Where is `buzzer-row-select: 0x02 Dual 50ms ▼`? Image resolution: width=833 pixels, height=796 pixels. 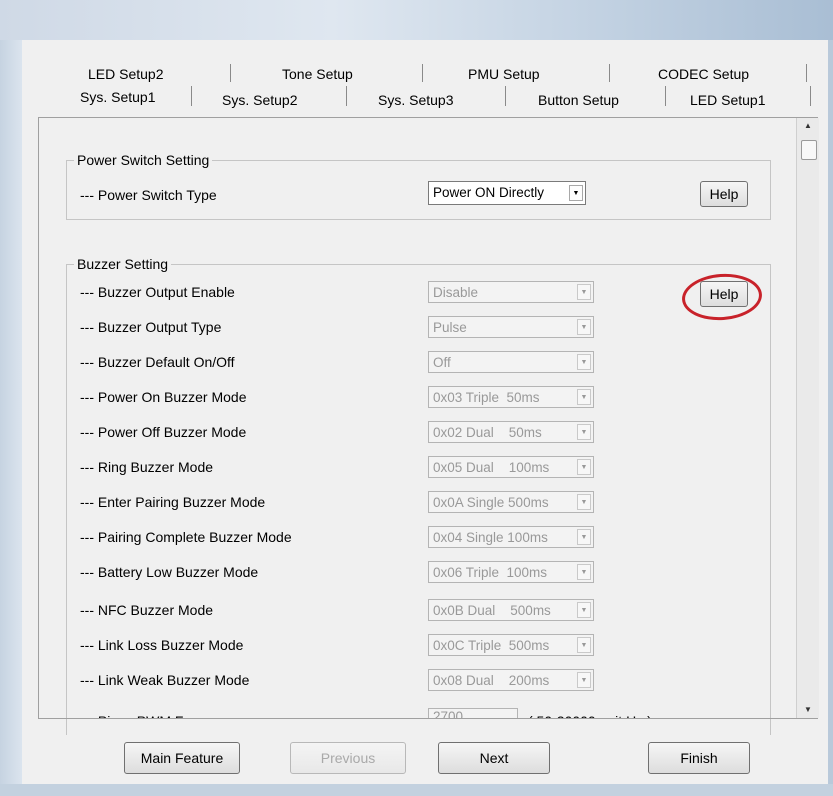 buzzer-row-select: 0x02 Dual 50ms ▼ is located at coordinates (511, 432).